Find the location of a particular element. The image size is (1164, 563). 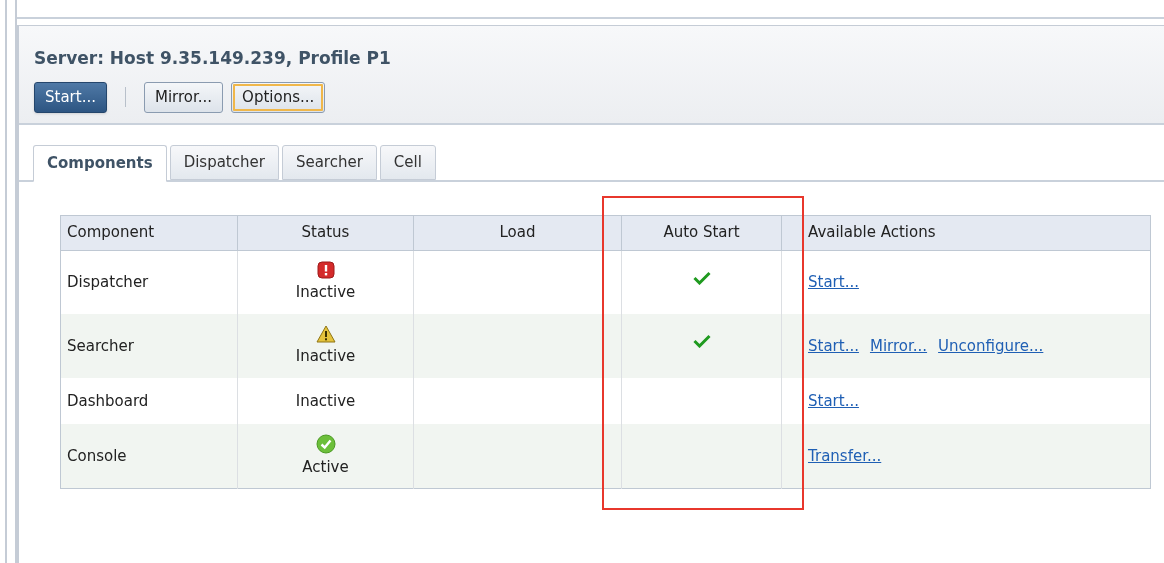

tab: Dispatcher is located at coordinates (224, 162).